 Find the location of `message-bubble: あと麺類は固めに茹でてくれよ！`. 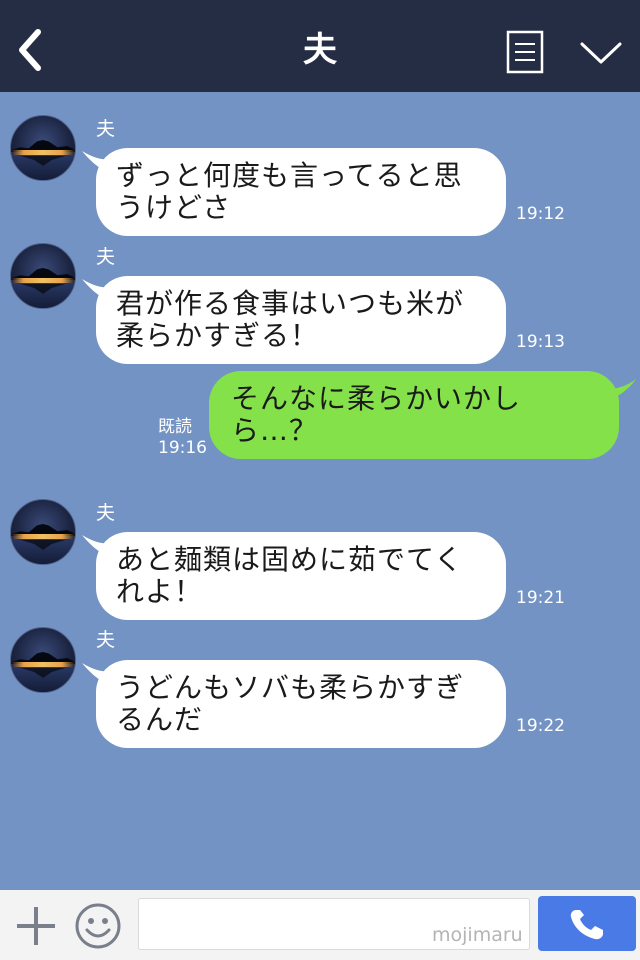

message-bubble: あと麺類は固めに茹でてくれよ！ is located at coordinates (301, 576).